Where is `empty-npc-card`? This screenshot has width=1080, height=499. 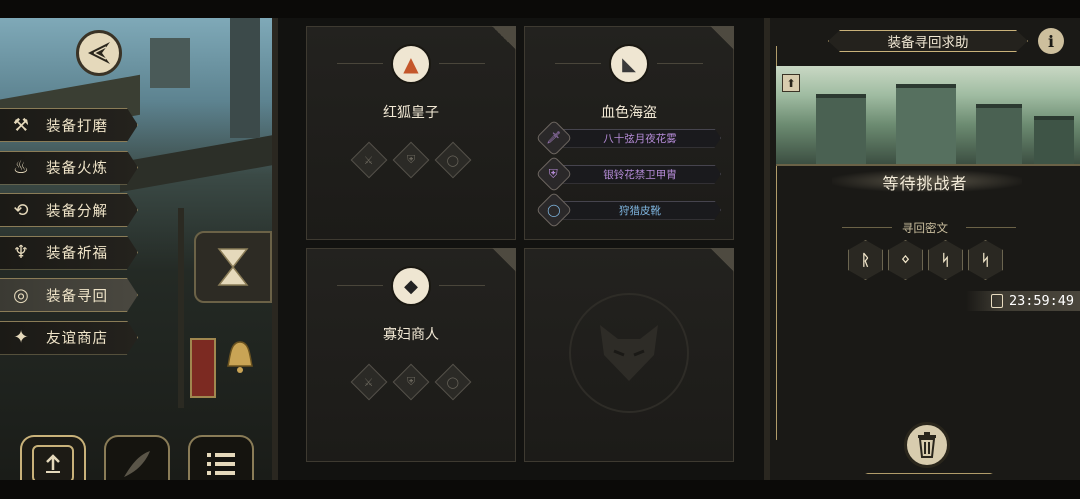
empty-npc-card is located at coordinates (629, 355).